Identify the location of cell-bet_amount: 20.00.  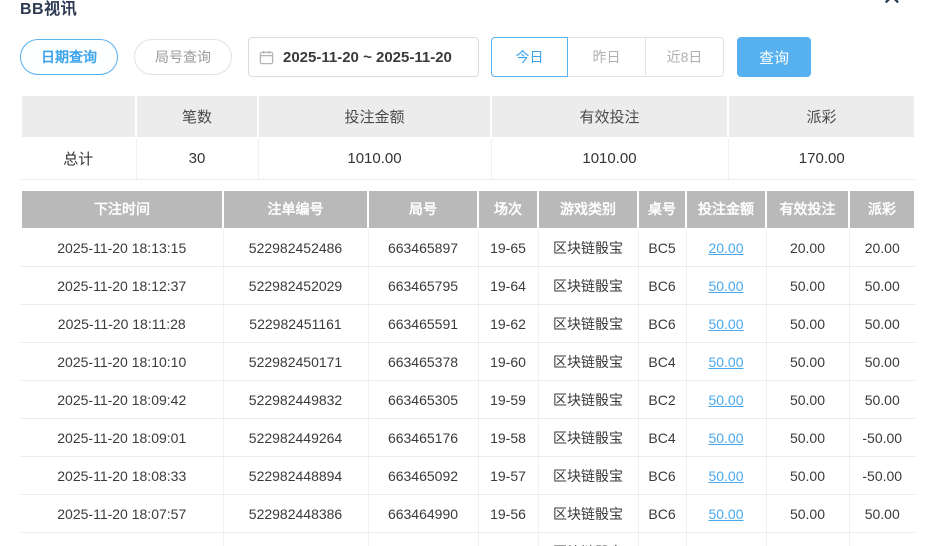
(726, 247).